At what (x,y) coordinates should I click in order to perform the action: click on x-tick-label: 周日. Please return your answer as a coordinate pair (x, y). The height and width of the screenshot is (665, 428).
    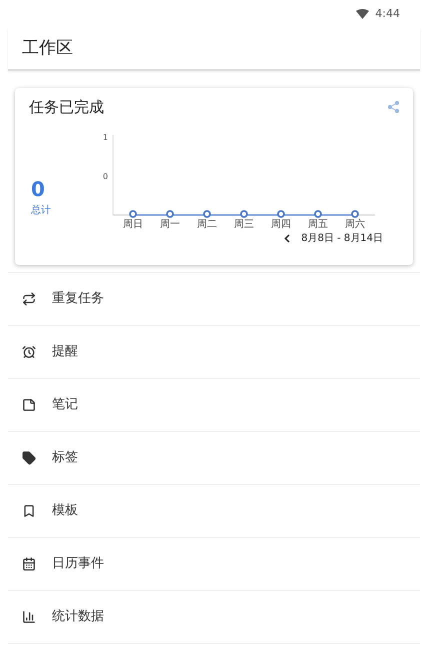
    Looking at the image, I should click on (133, 224).